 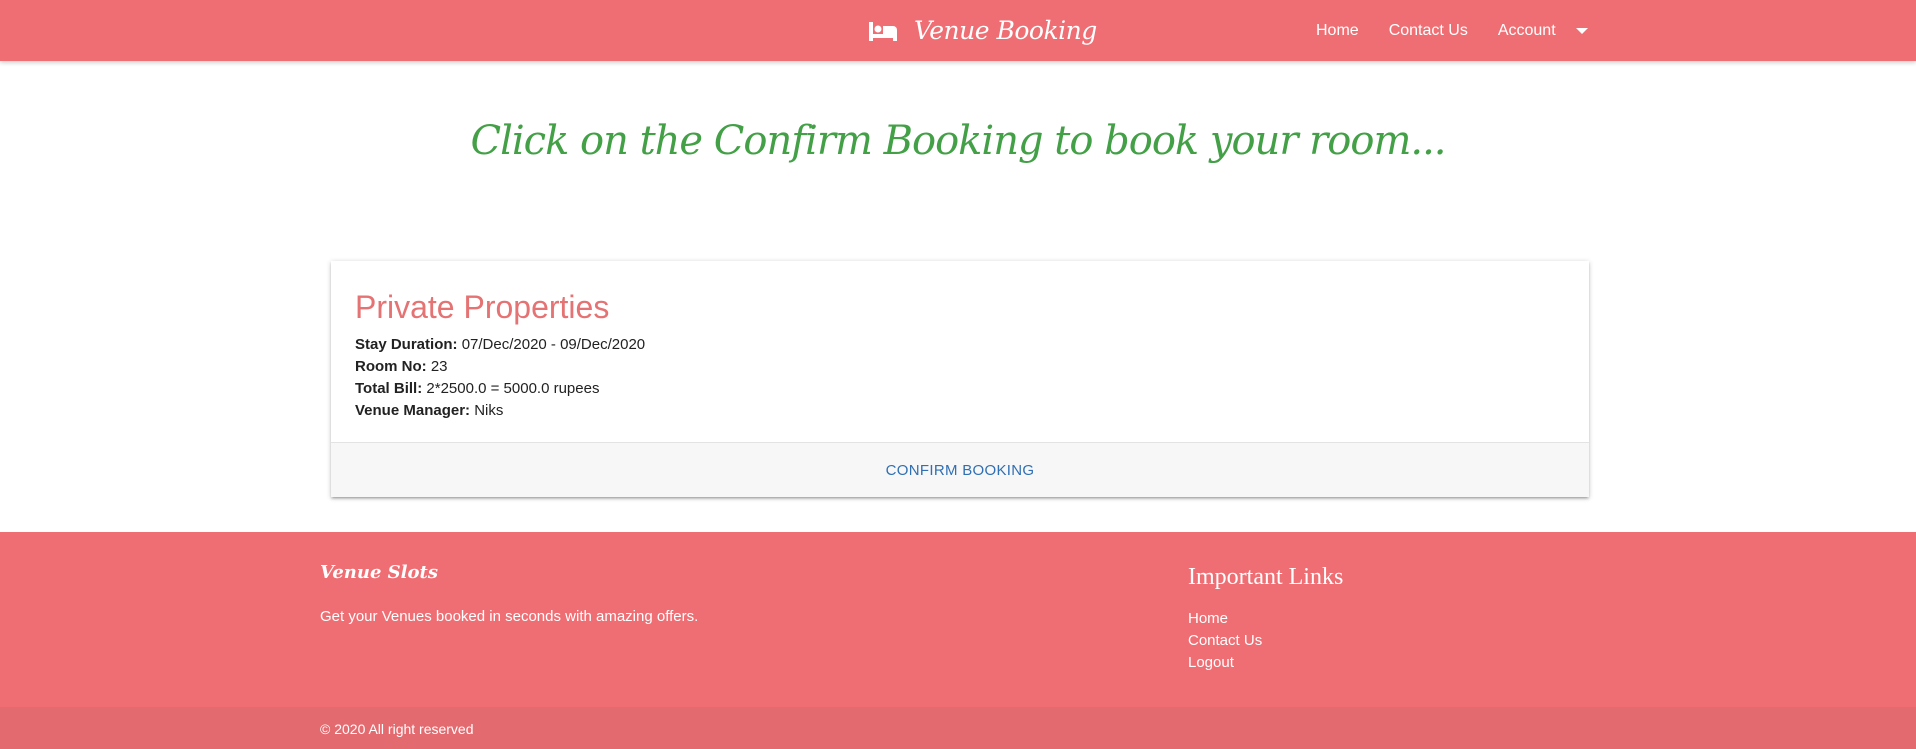 I want to click on nav-account-label: Account, so click(x=1526, y=30).